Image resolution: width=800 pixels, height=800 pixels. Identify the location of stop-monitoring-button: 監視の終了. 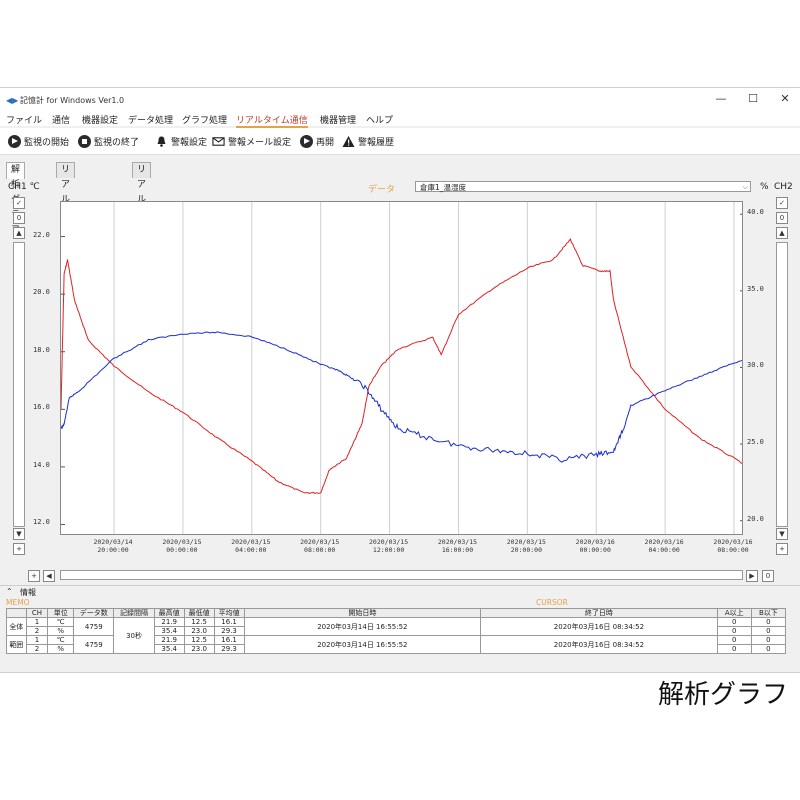
(108, 141).